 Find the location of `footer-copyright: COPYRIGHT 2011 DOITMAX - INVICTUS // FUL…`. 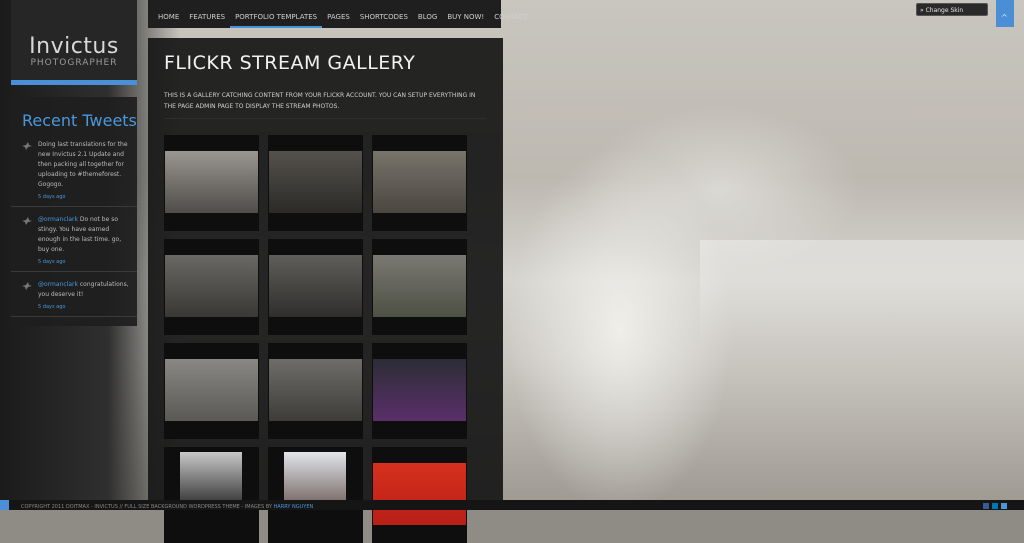

footer-copyright: COPYRIGHT 2011 DOITMAX - INVICTUS // FUL… is located at coordinates (167, 507).